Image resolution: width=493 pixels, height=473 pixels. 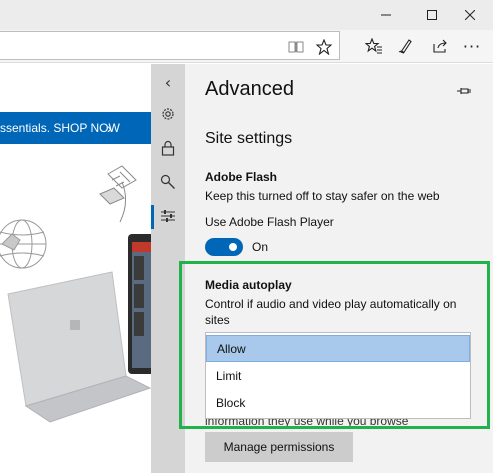 What do you see at coordinates (241, 177) in the screenshot?
I see `adobe-flash-heading: Adobe Flash` at bounding box center [241, 177].